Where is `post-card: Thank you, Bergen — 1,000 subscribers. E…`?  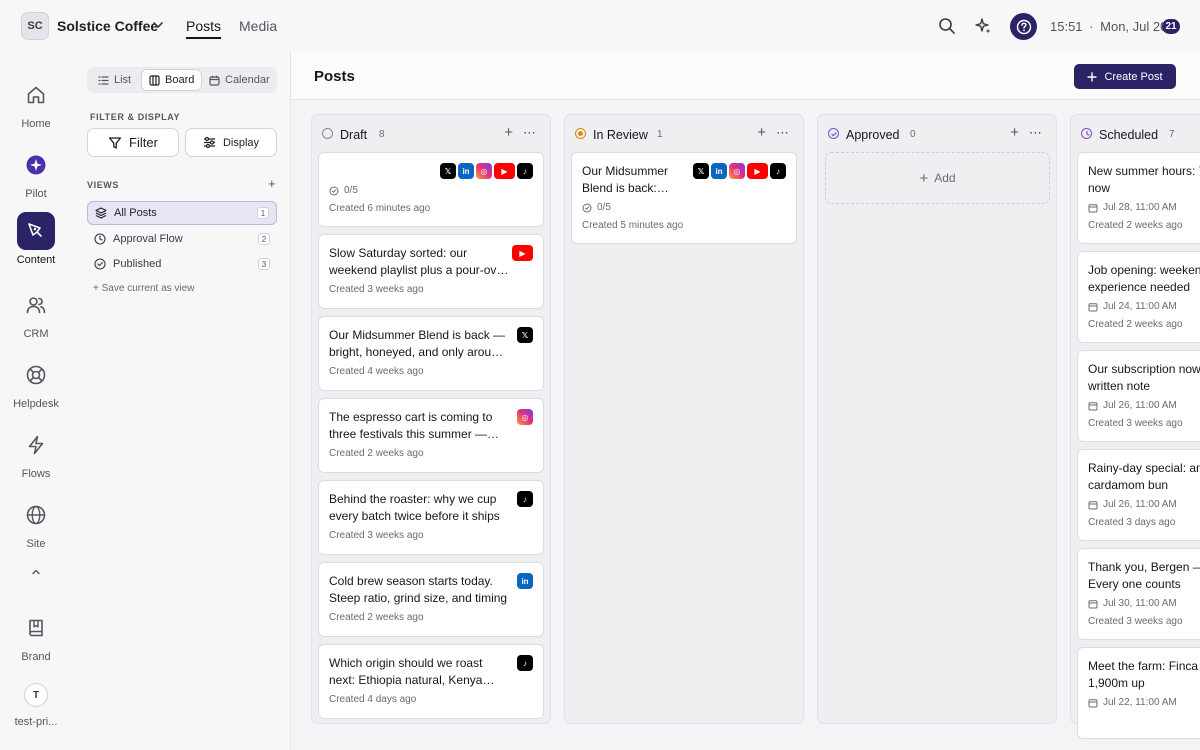 post-card: Thank you, Bergen — 1,000 subscribers. E… is located at coordinates (1138, 594).